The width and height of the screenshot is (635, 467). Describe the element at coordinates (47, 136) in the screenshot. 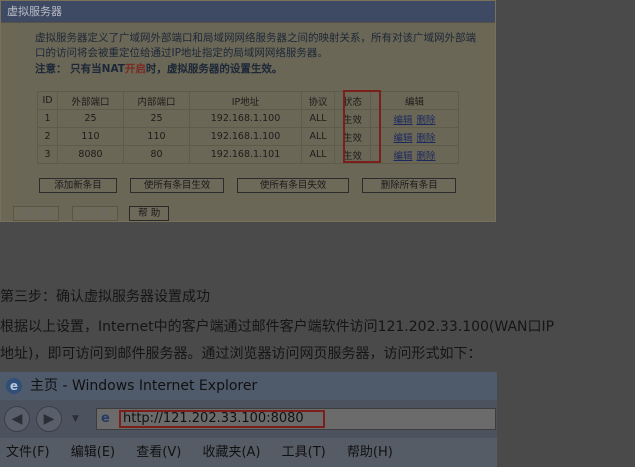

I see `cell-id: 2` at that location.